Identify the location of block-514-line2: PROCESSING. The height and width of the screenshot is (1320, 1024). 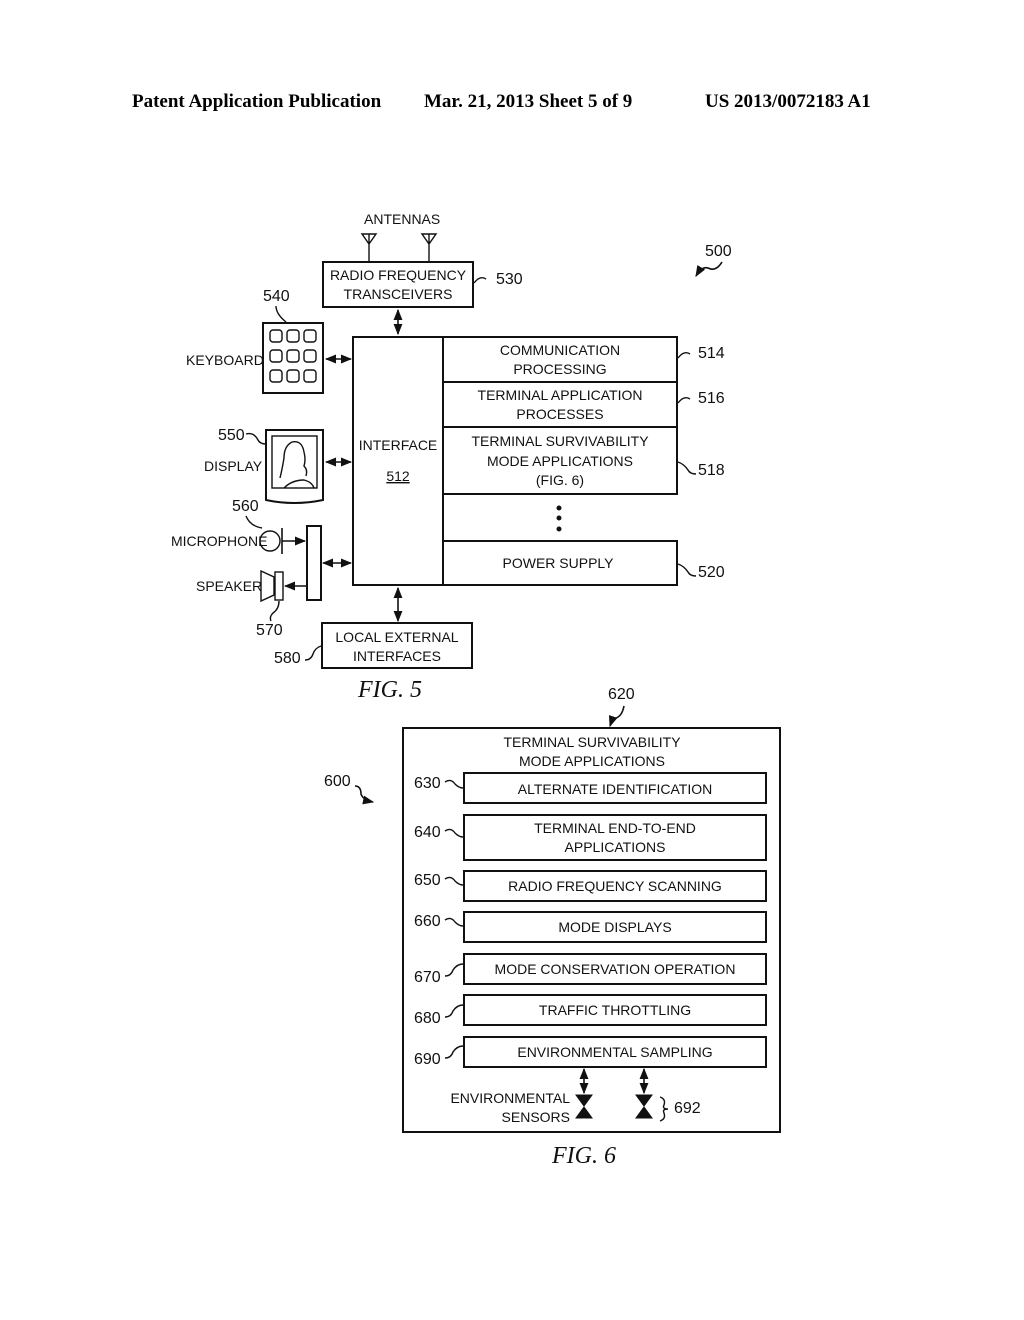
(559, 369).